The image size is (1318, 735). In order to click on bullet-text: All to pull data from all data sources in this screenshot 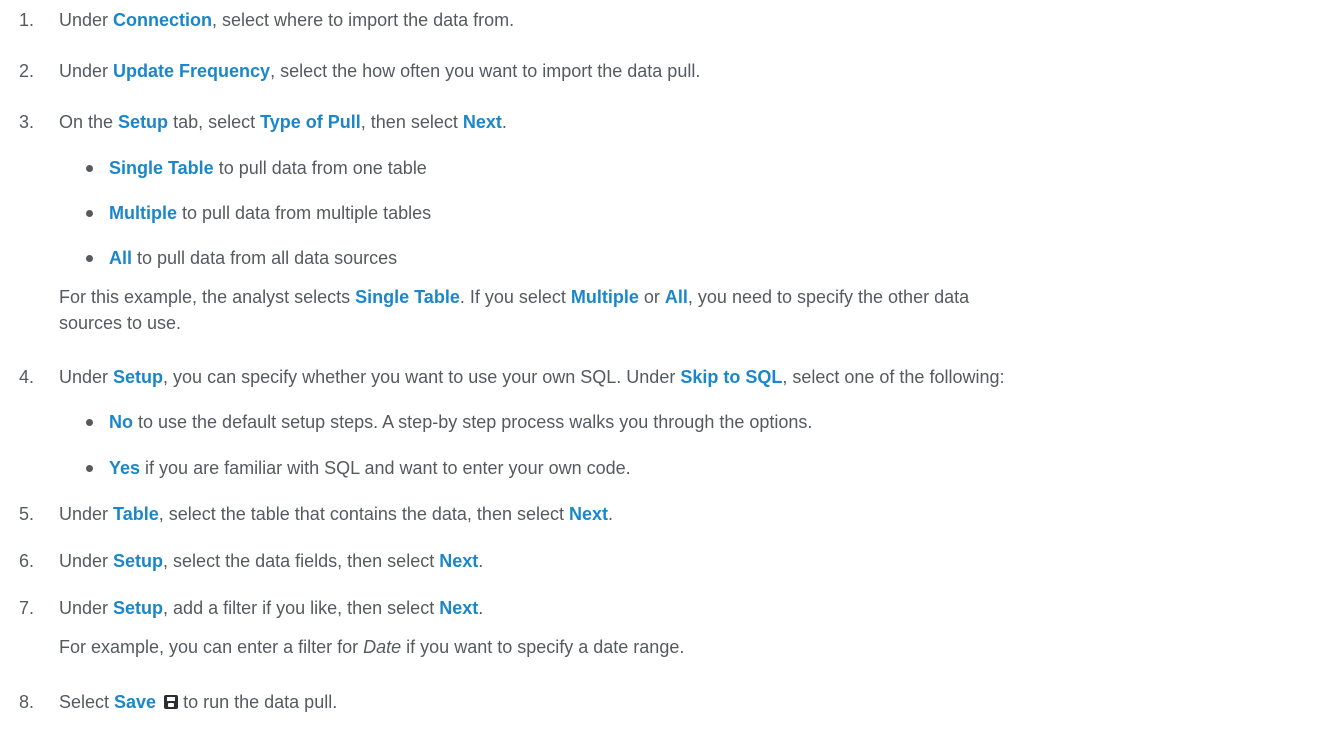, I will do `click(253, 258)`.